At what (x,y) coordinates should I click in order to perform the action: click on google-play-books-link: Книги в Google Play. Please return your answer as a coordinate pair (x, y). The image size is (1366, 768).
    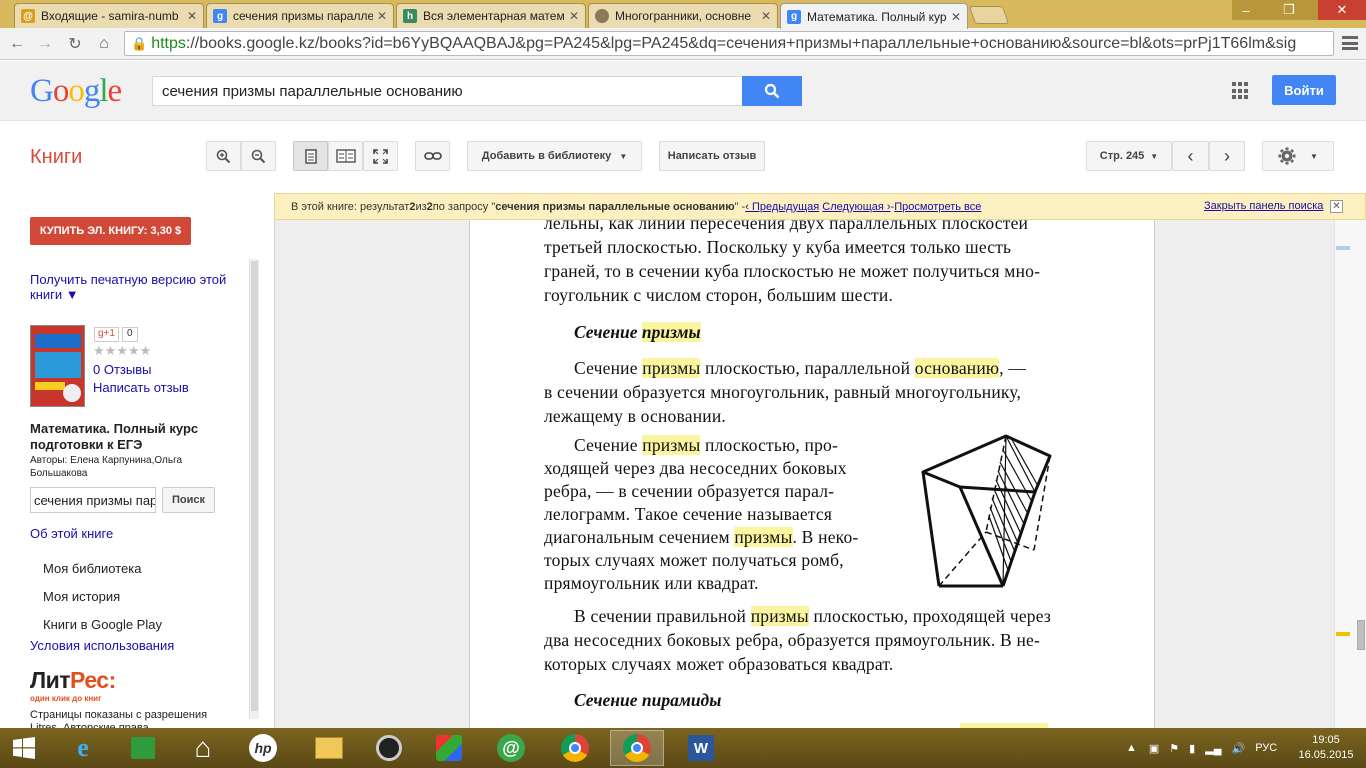
    Looking at the image, I should click on (102, 624).